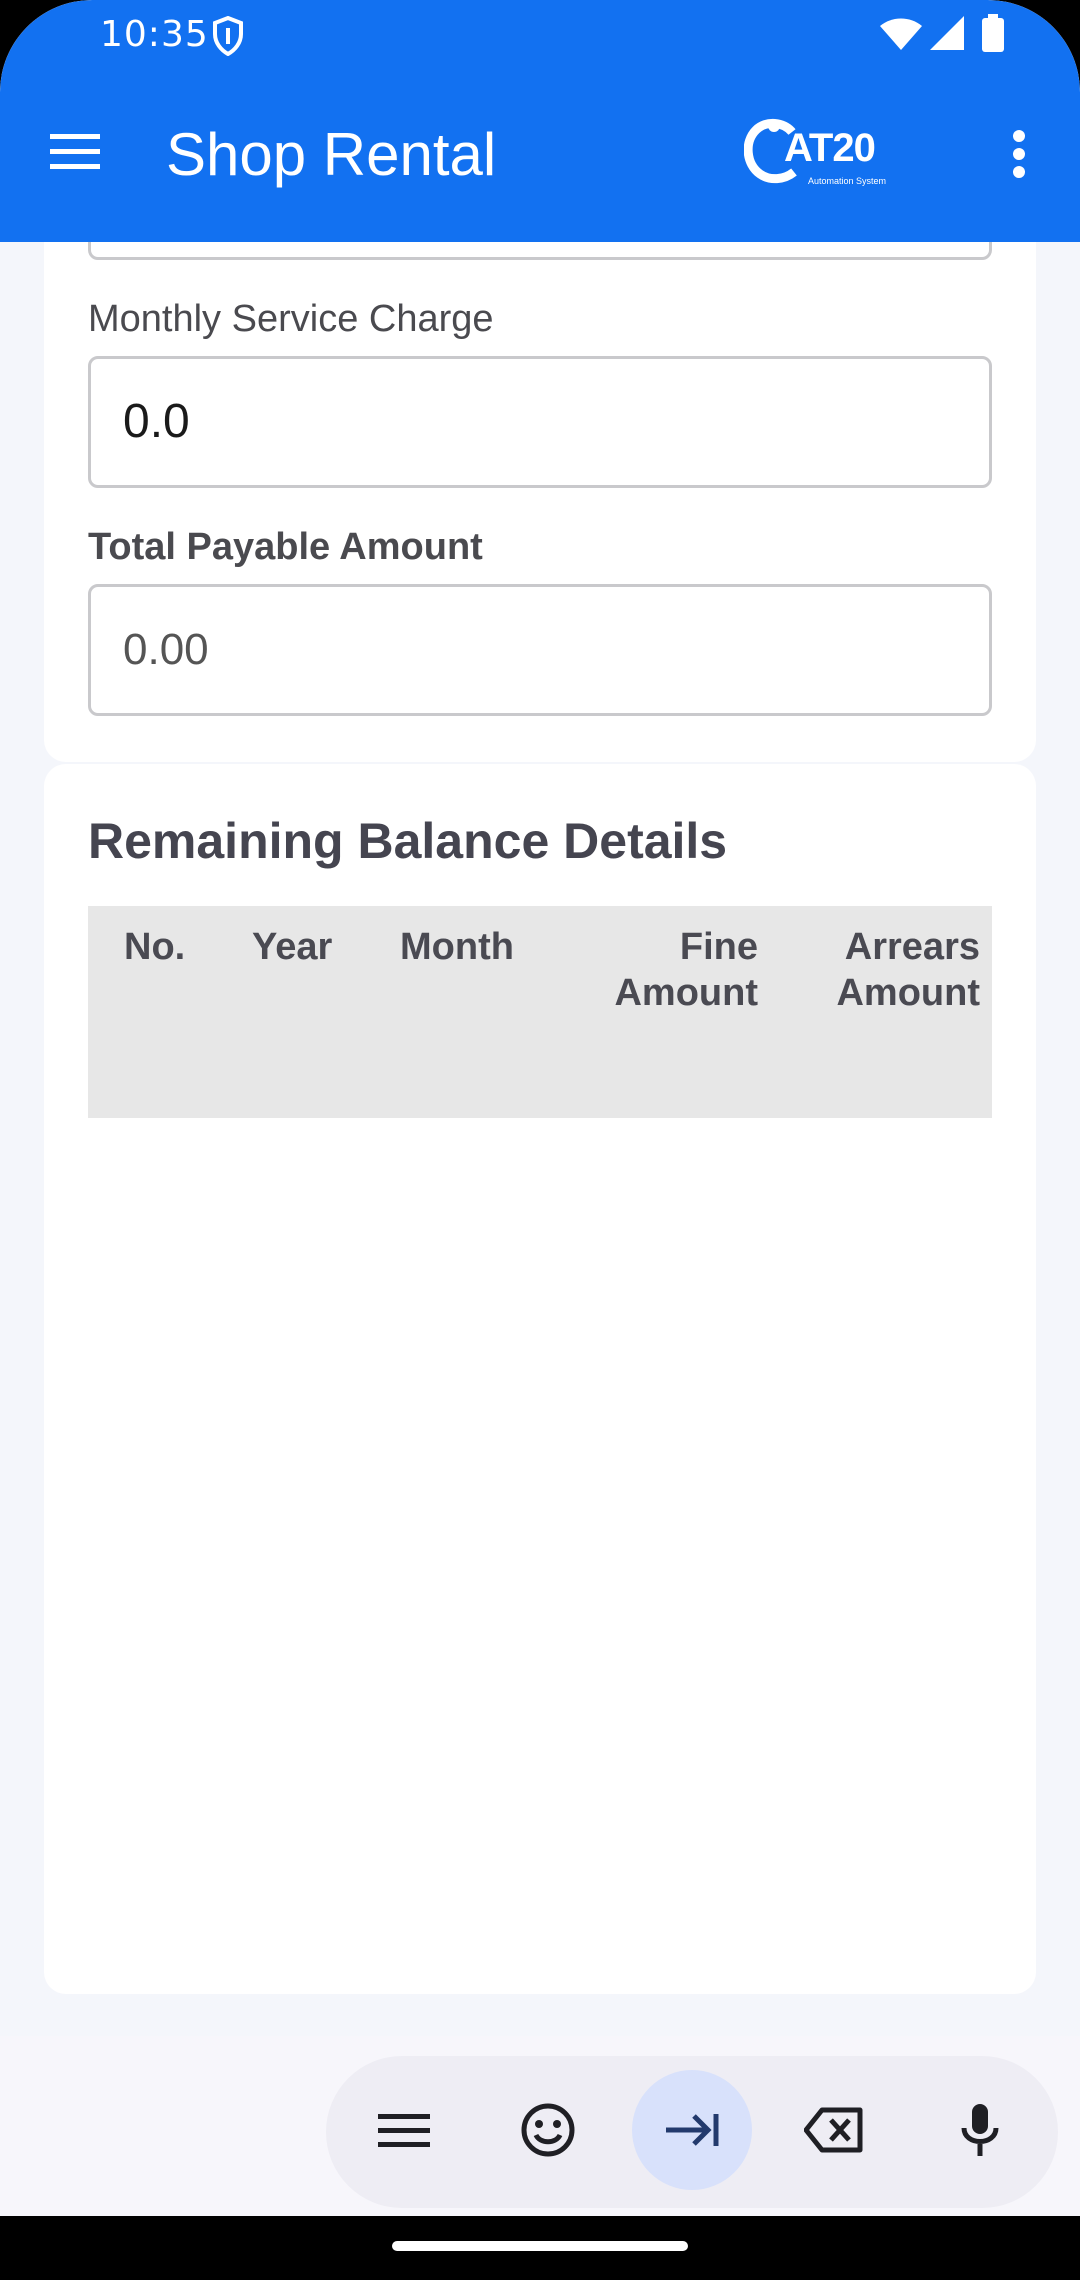 The height and width of the screenshot is (2280, 1080). What do you see at coordinates (291, 319) in the screenshot?
I see `monthly-service-charge-label: Monthly Service Charge` at bounding box center [291, 319].